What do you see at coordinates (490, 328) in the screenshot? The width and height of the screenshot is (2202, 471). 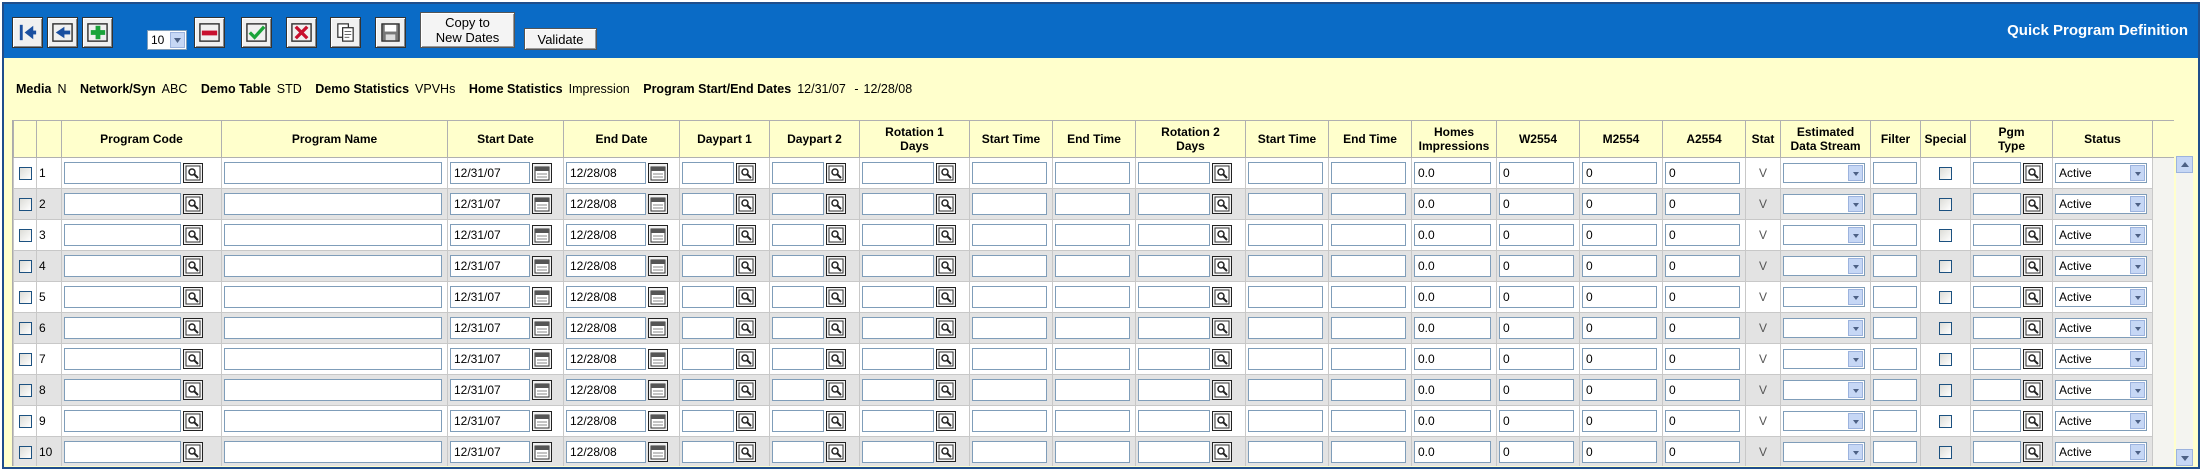 I see `start-date-input: 12/31/07` at bounding box center [490, 328].